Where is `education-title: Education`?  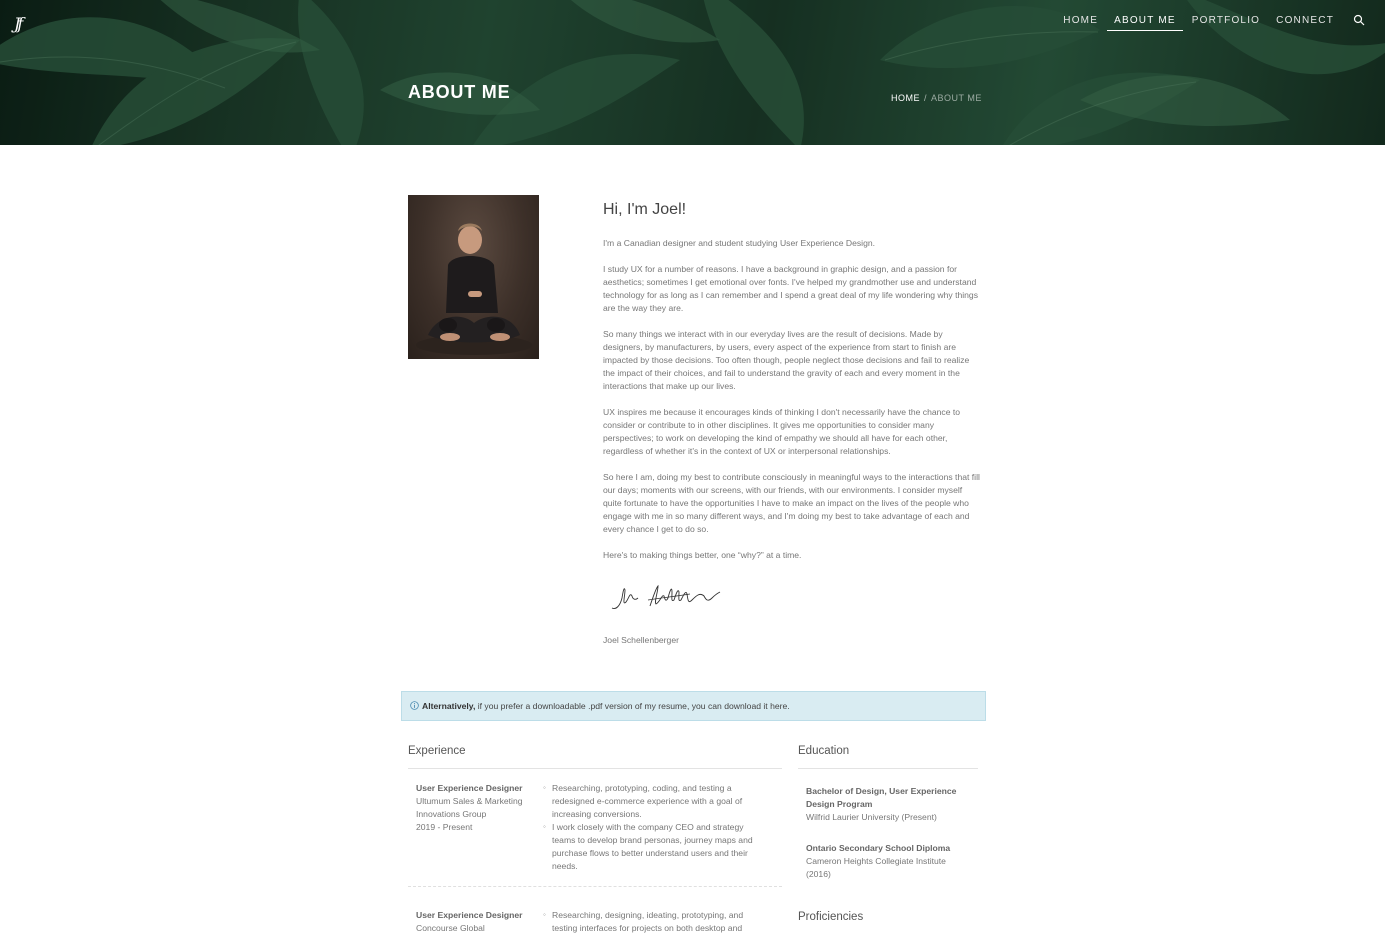 education-title: Education is located at coordinates (824, 751).